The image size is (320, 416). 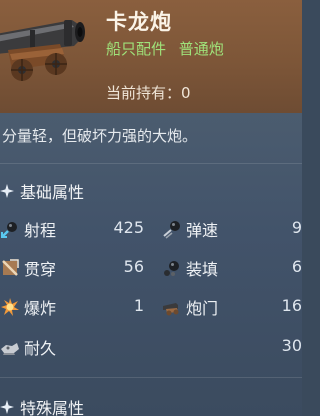 What do you see at coordinates (74, 307) in the screenshot?
I see `stat-explosion: 爆炸 1` at bounding box center [74, 307].